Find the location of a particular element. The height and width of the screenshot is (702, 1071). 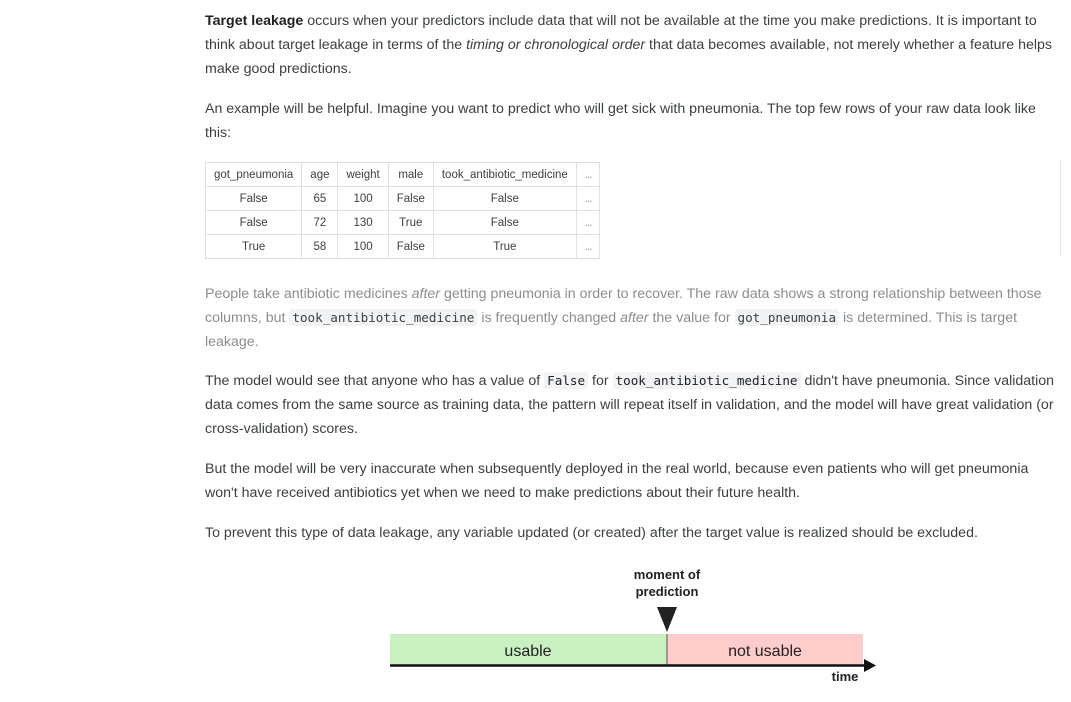

moment-of-prediction-arrow-icon is located at coordinates (667, 619).